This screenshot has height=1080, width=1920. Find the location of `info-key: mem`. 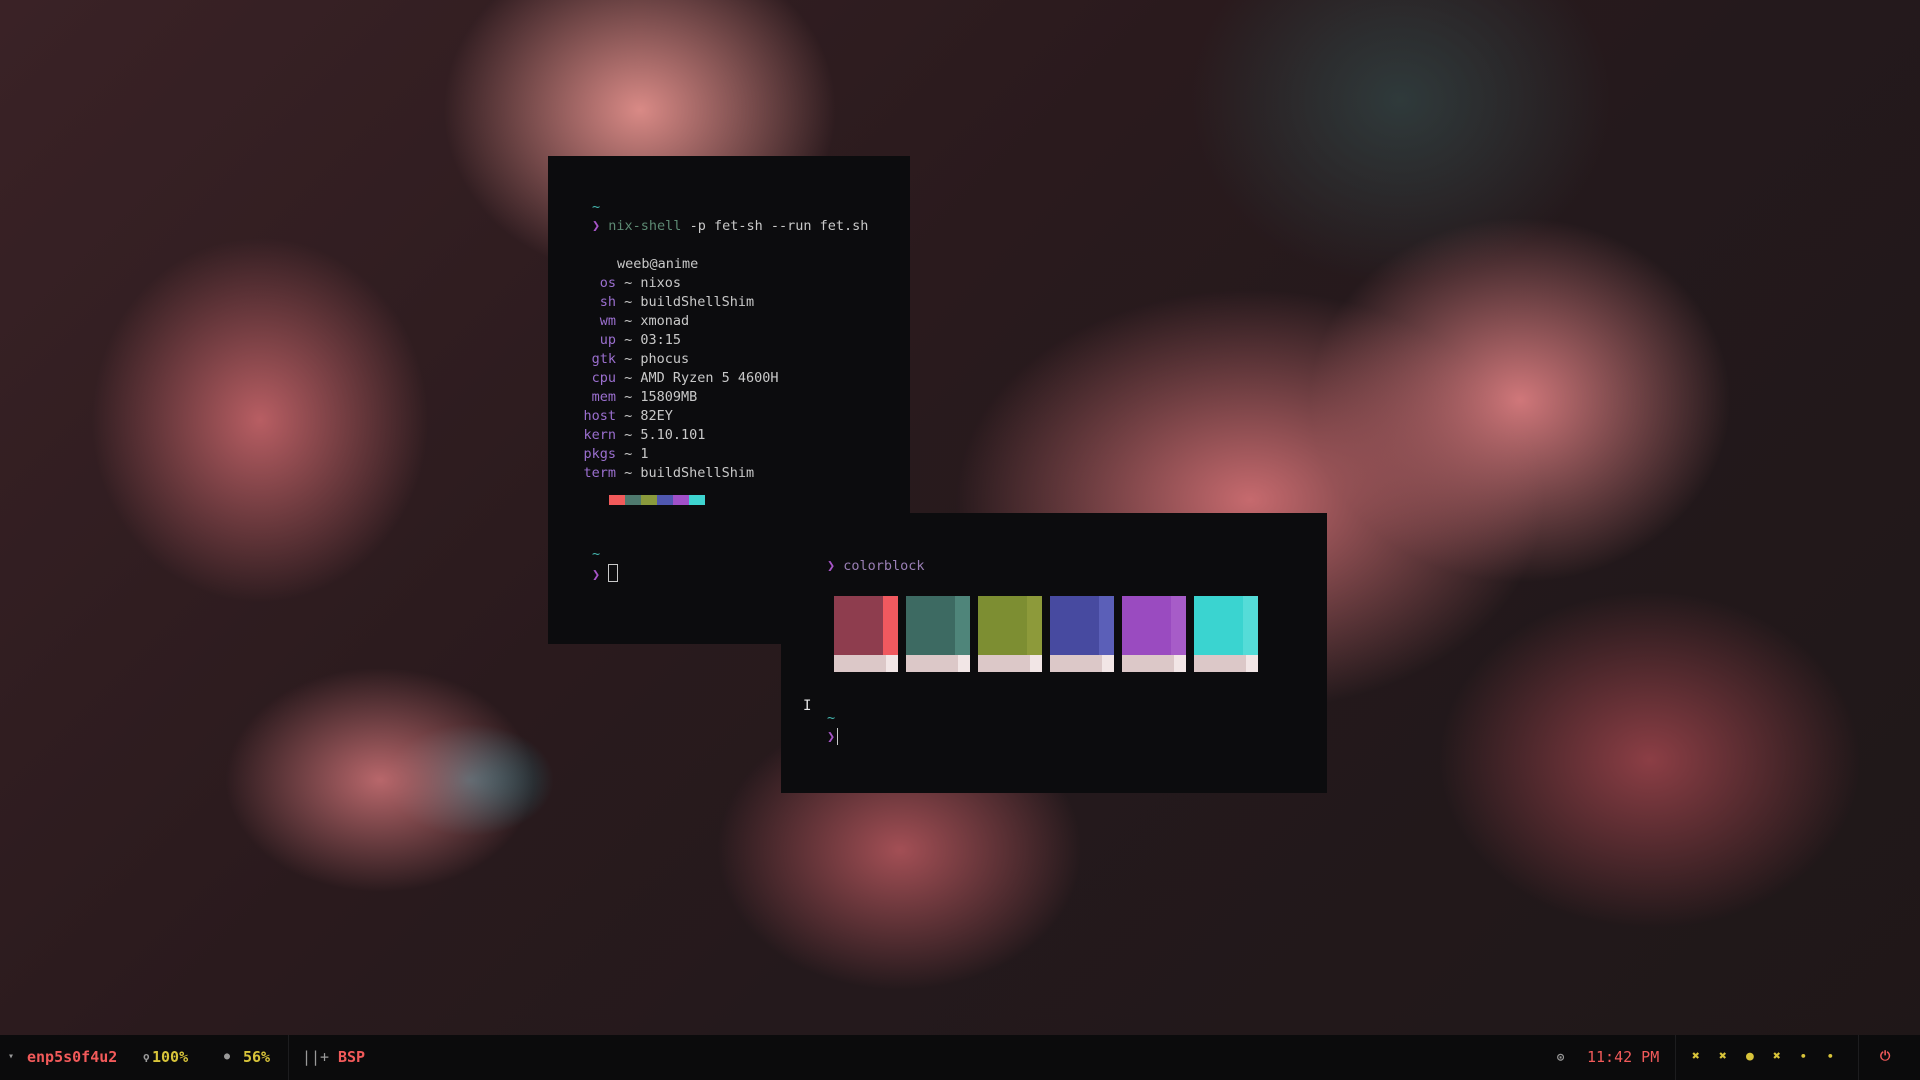

info-key: mem is located at coordinates (603, 397).